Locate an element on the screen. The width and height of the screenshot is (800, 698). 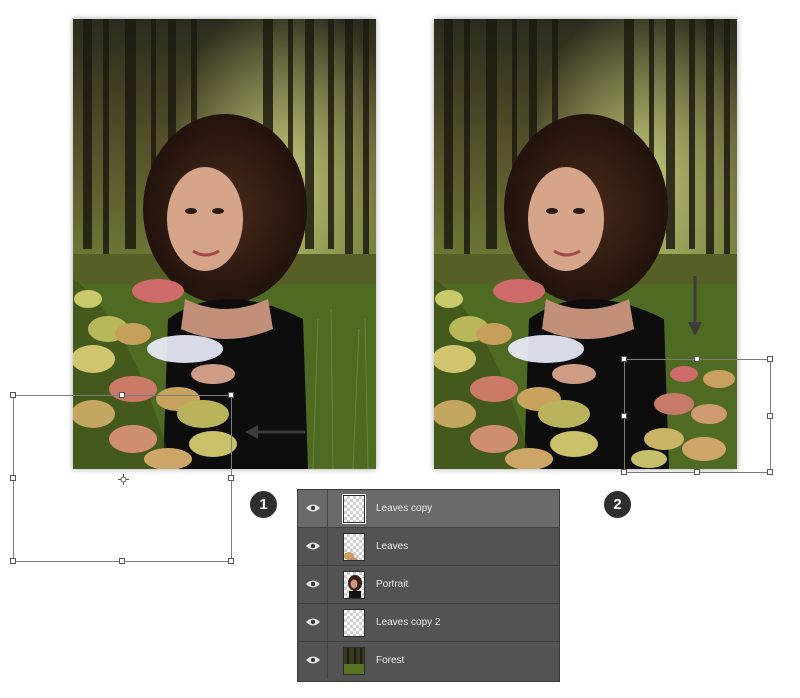
arrow-down-icon is located at coordinates (695, 306).